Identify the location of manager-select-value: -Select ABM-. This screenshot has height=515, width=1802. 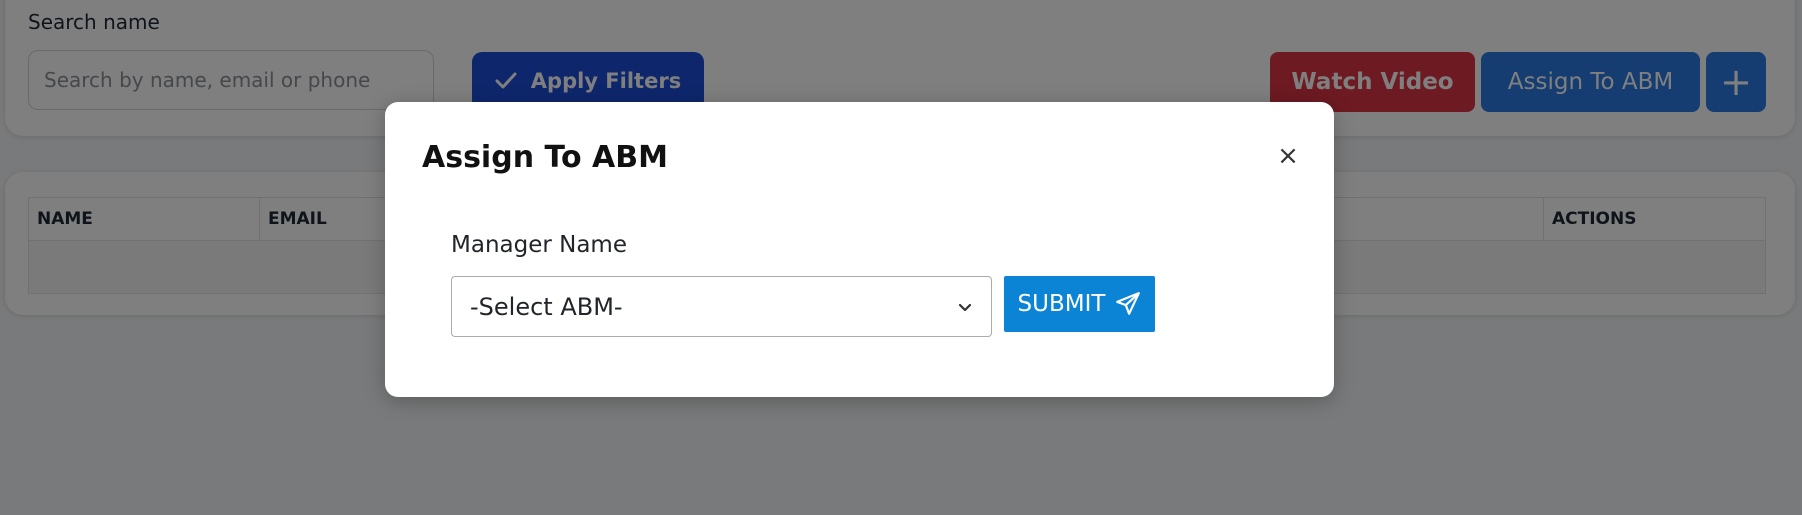
(546, 306).